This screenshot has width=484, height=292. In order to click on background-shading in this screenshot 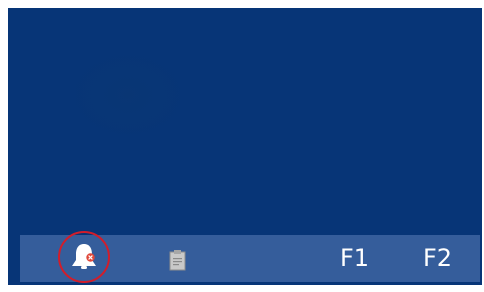, I will do `click(128, 95)`.